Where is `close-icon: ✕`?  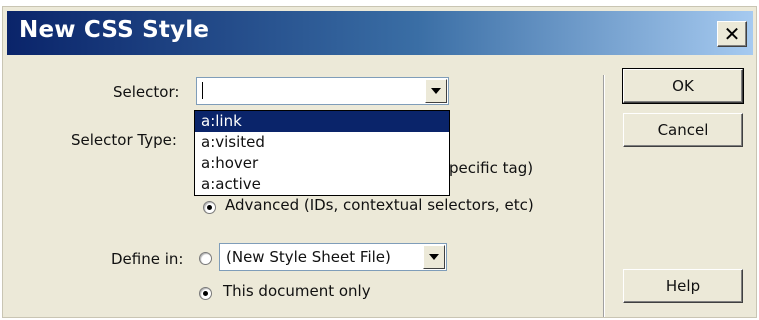
close-icon: ✕ is located at coordinates (732, 34).